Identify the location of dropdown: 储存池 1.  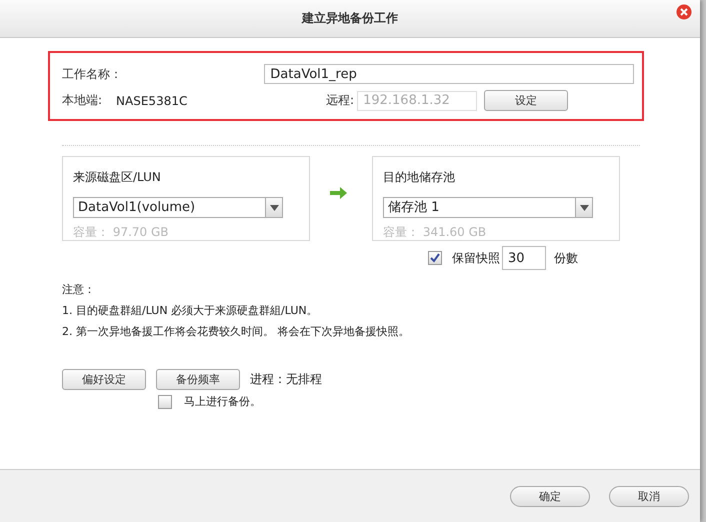
(488, 207).